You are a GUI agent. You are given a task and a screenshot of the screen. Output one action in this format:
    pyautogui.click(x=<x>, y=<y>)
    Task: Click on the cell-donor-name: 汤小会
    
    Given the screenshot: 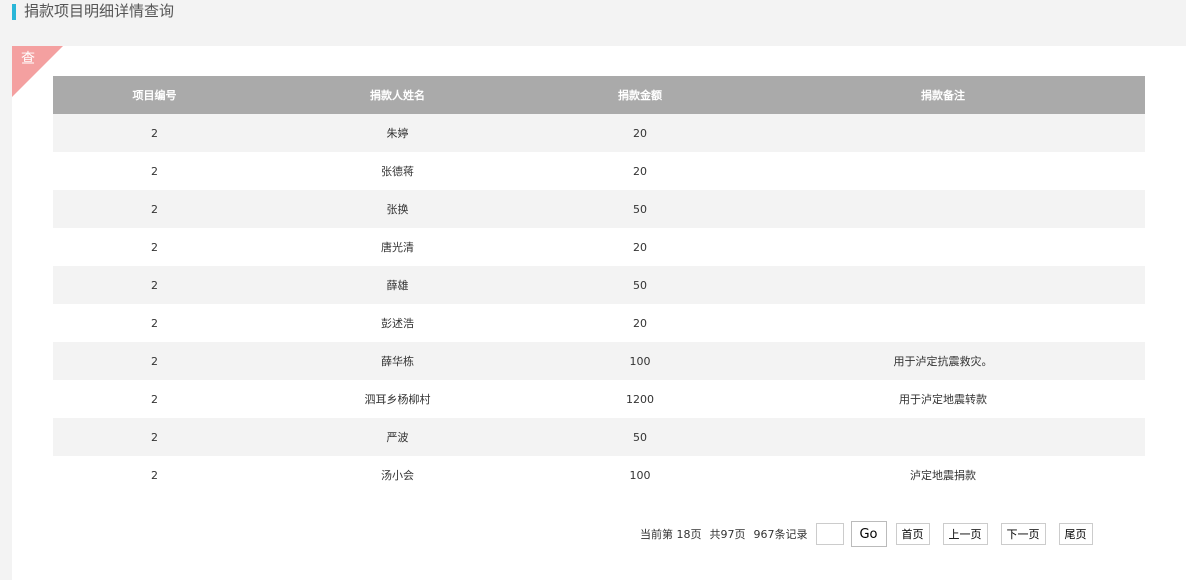 What is the action you would take?
    pyautogui.click(x=397, y=475)
    